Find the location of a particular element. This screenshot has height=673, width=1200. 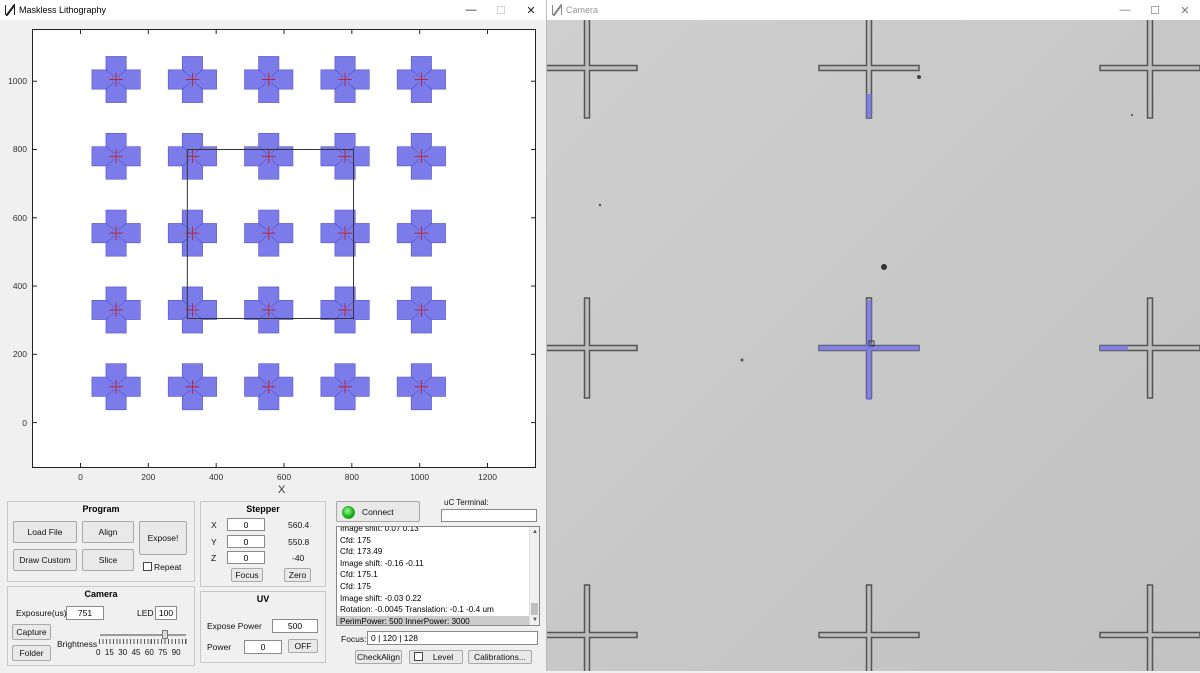

expose-power-input: 500 is located at coordinates (295, 626).